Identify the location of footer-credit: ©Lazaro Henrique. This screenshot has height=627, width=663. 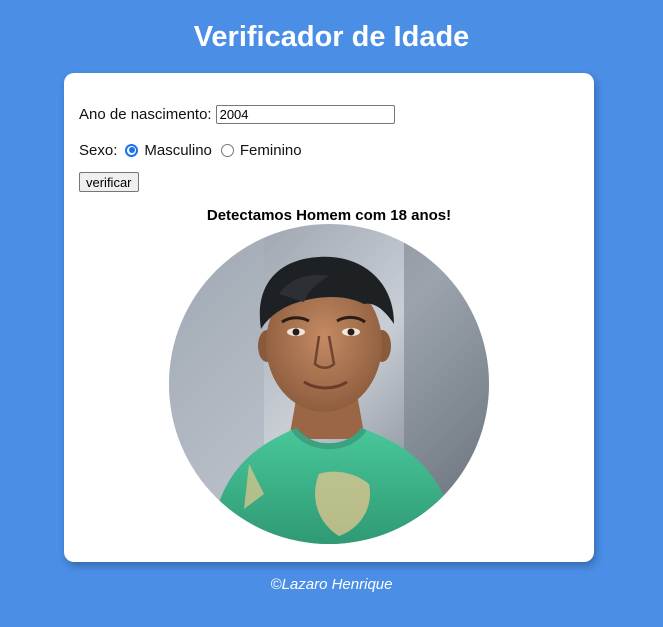
(331, 584).